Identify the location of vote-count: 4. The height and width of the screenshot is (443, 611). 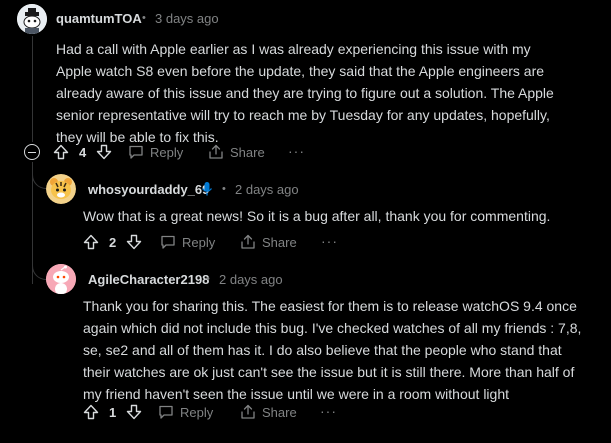
(83, 152).